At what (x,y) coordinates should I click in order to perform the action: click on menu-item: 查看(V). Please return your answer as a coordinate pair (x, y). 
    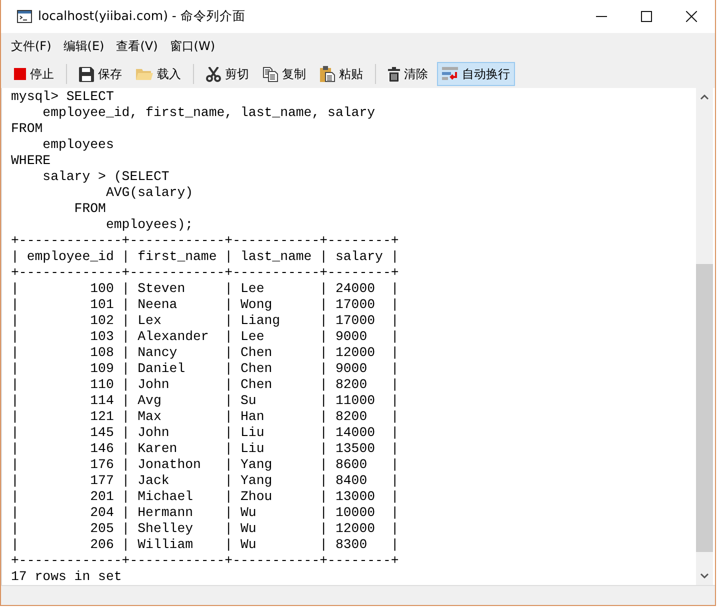
    Looking at the image, I should click on (137, 46).